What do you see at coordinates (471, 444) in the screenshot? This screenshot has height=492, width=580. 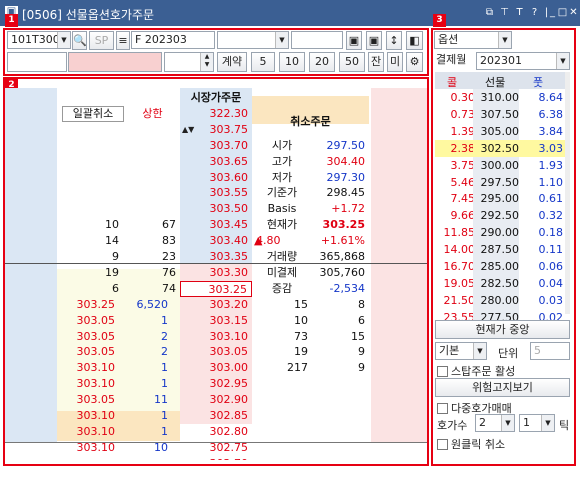 I see `oneclick-cancel-checkbox: 원클릭 취소` at bounding box center [471, 444].